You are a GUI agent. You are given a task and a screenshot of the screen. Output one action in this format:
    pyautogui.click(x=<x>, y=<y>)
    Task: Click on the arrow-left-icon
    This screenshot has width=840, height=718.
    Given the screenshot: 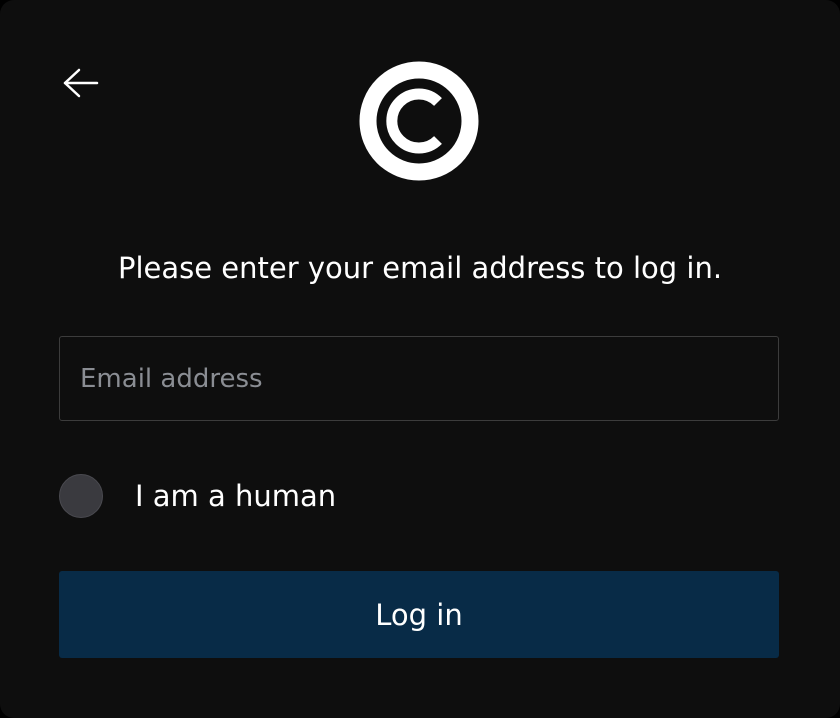 What is the action you would take?
    pyautogui.click(x=81, y=83)
    